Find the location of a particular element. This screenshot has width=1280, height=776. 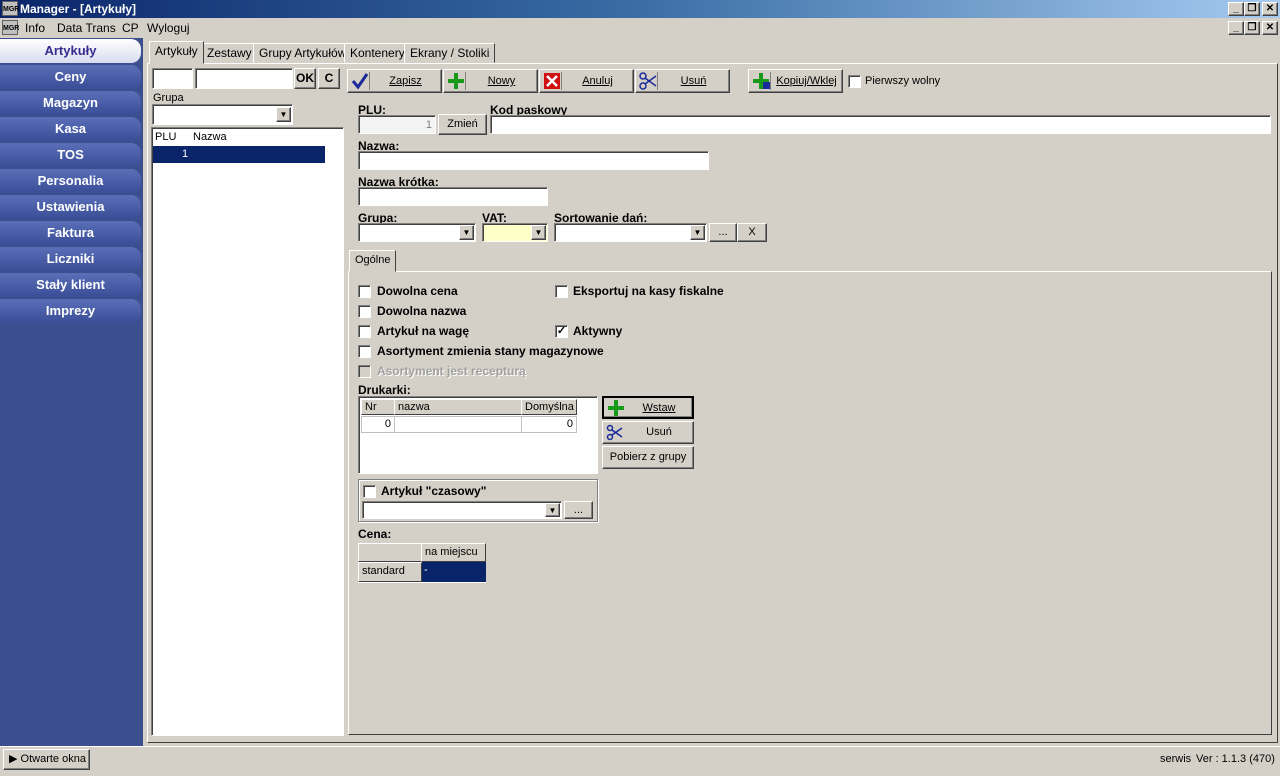

cancel-button: Anuluj is located at coordinates (586, 81).